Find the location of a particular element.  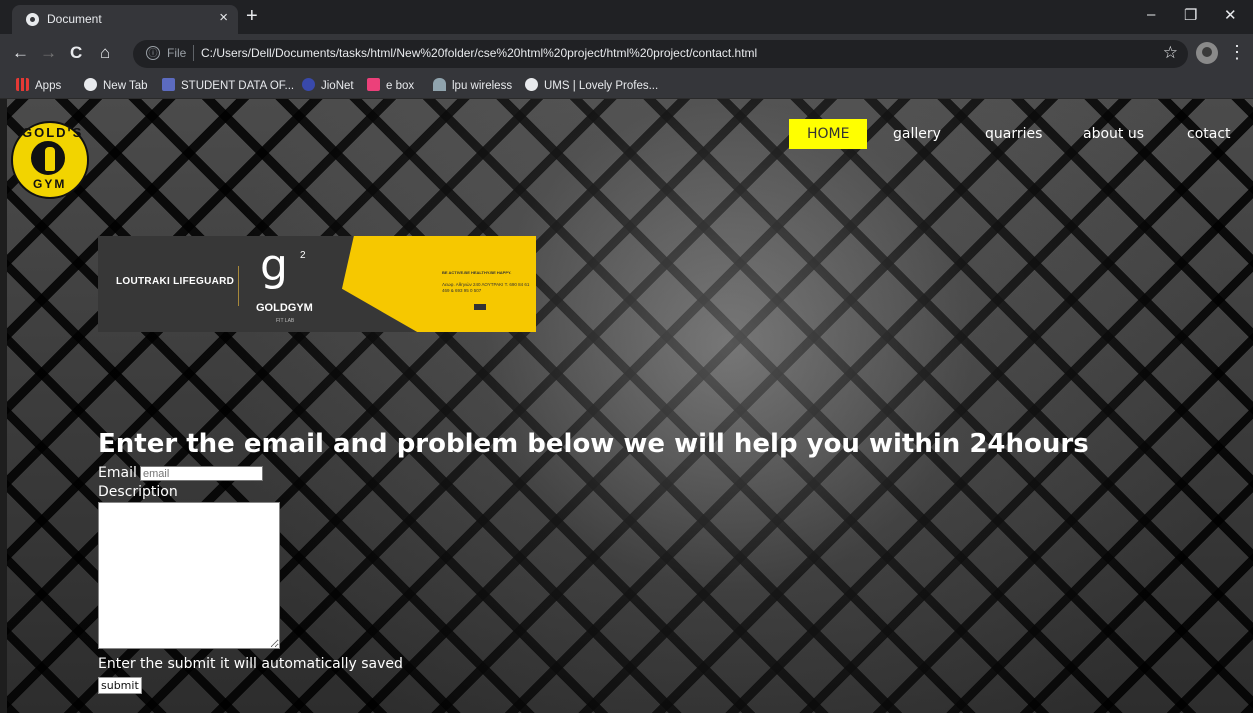

tab-title: Document is located at coordinates (74, 19).